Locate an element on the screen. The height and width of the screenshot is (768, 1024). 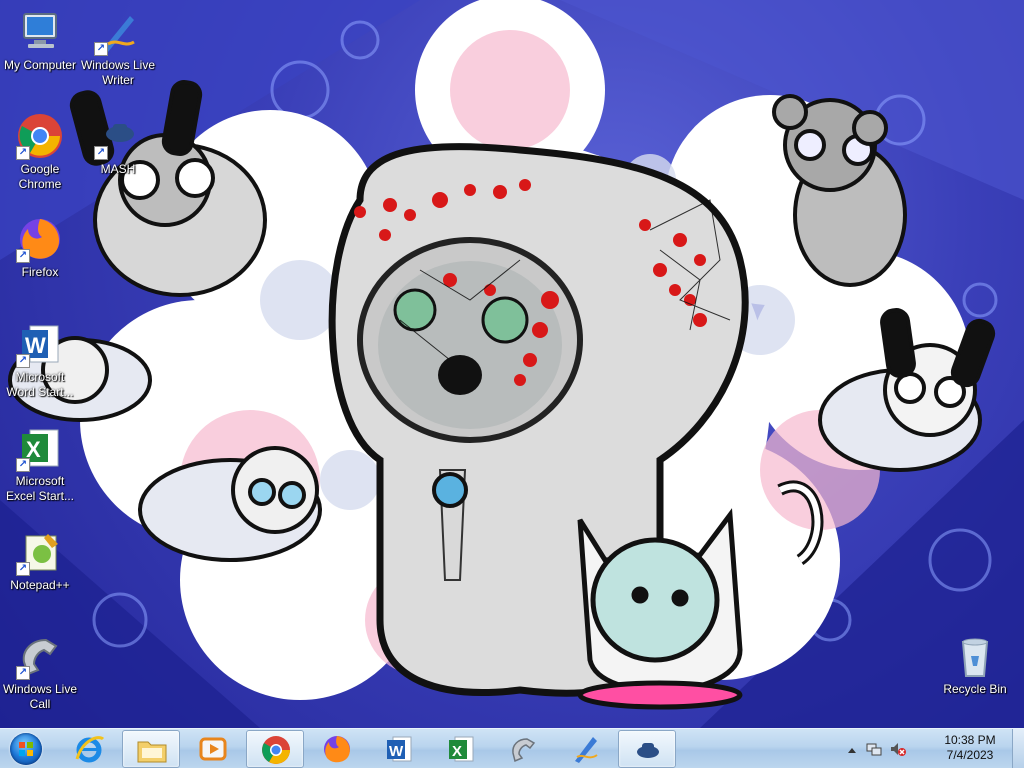
taskbar-live-call is located at coordinates (523, 749).